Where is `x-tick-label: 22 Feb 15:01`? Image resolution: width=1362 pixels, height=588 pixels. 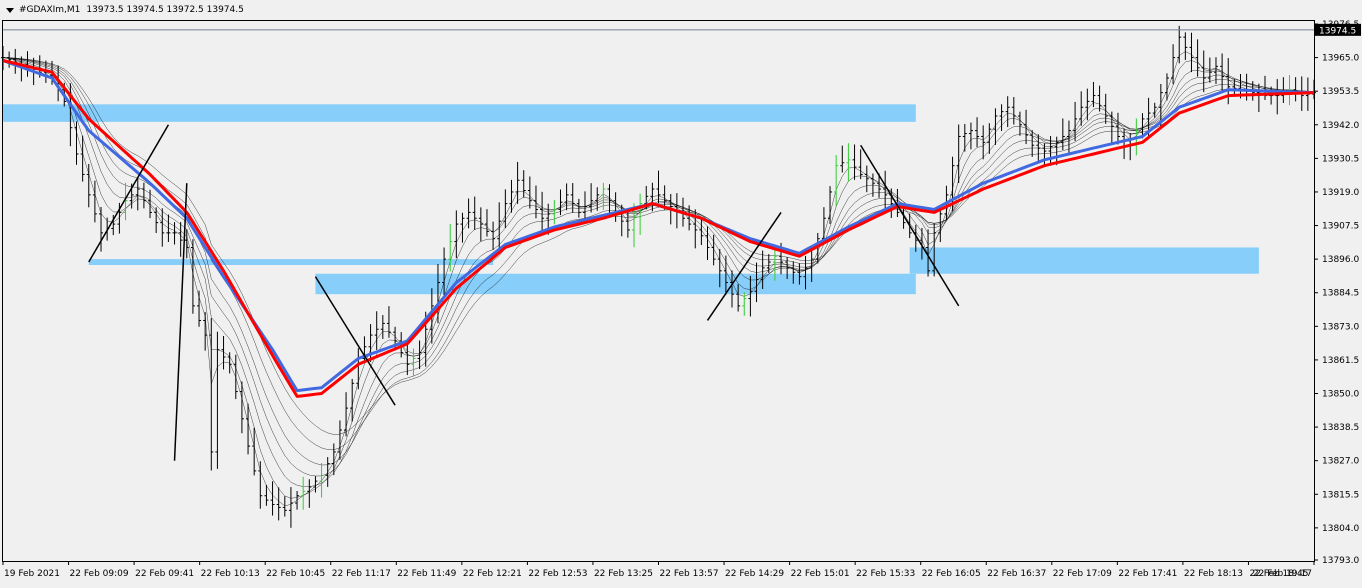 x-tick-label: 22 Feb 15:01 is located at coordinates (820, 574).